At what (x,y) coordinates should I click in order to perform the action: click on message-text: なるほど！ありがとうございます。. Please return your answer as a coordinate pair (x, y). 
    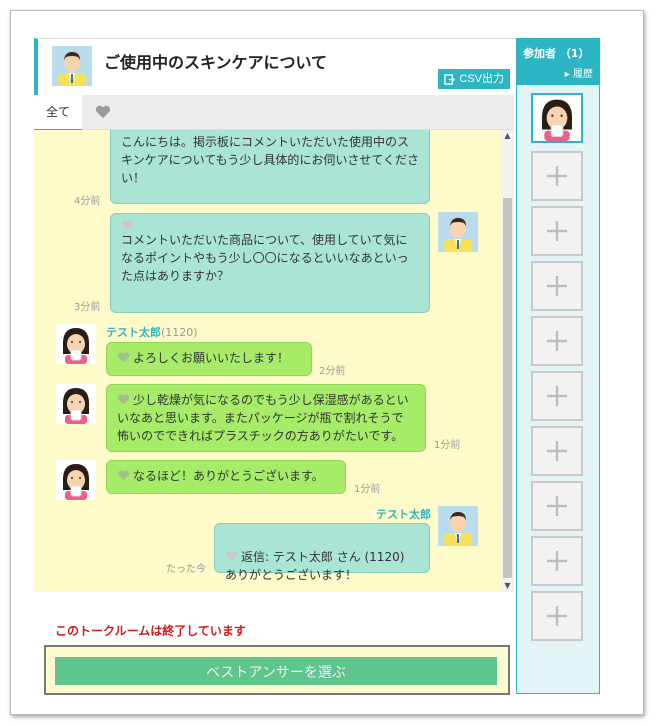
    Looking at the image, I should click on (228, 476).